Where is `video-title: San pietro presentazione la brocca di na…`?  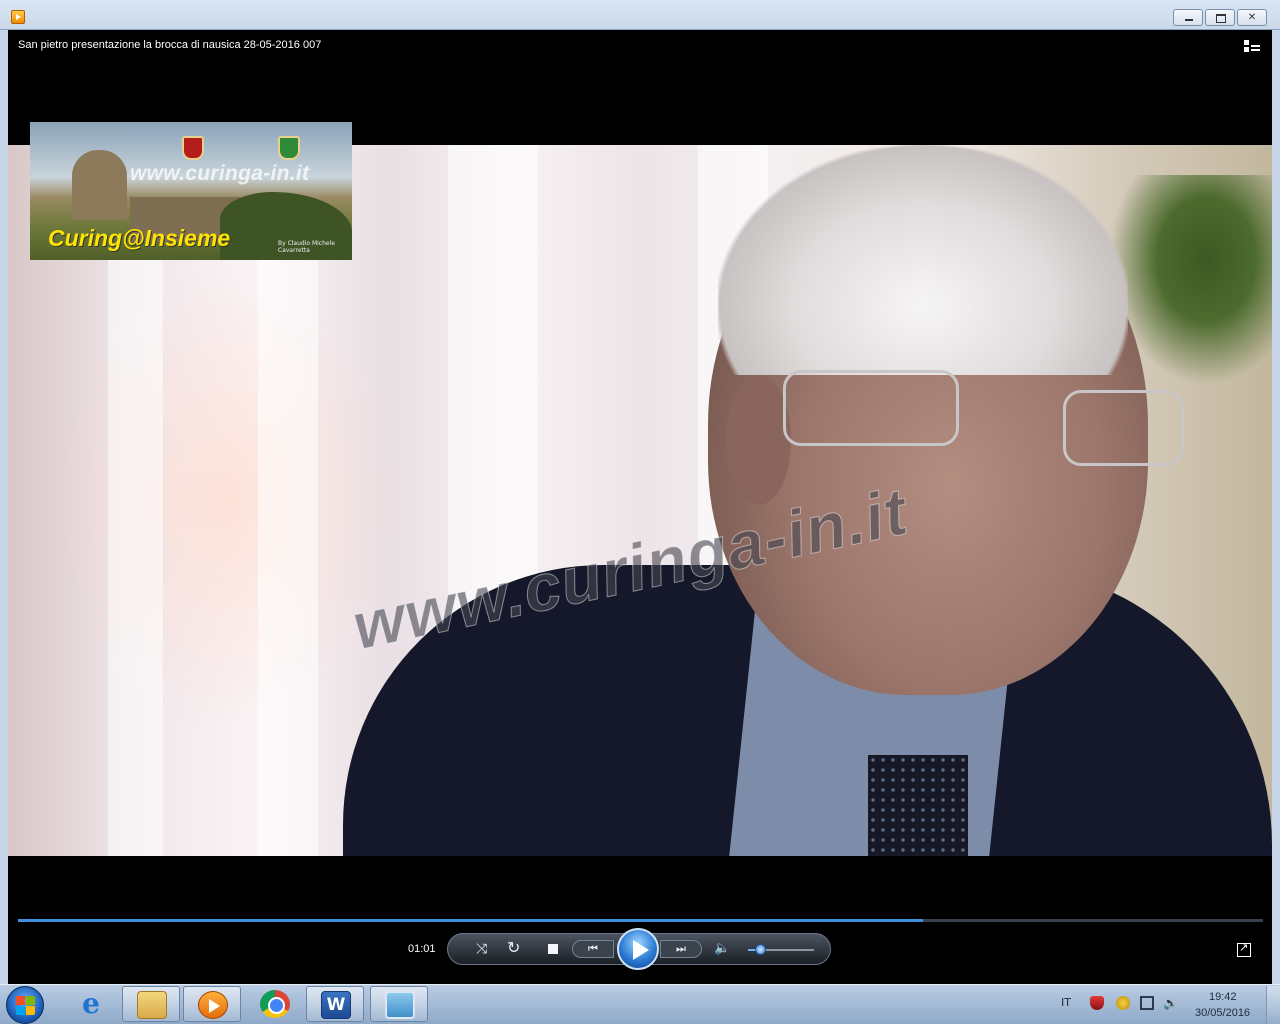
video-title: San pietro presentazione la brocca di na… is located at coordinates (170, 45).